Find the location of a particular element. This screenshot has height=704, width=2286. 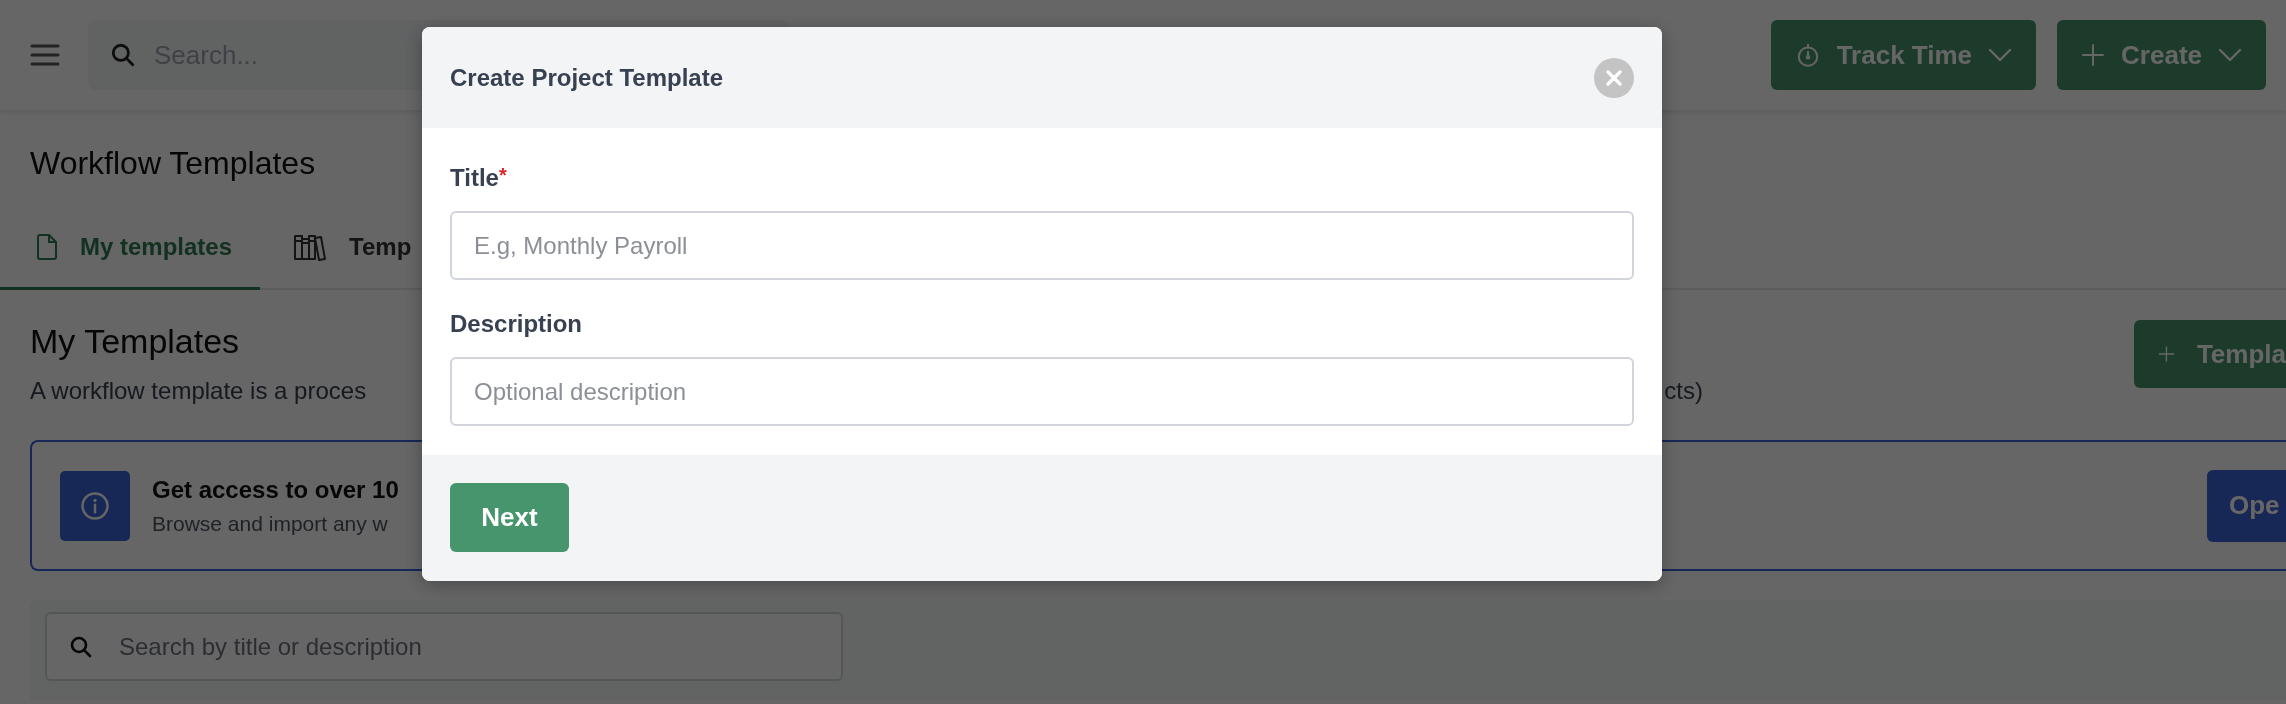

section-description: cts) is located at coordinates (1683, 391).